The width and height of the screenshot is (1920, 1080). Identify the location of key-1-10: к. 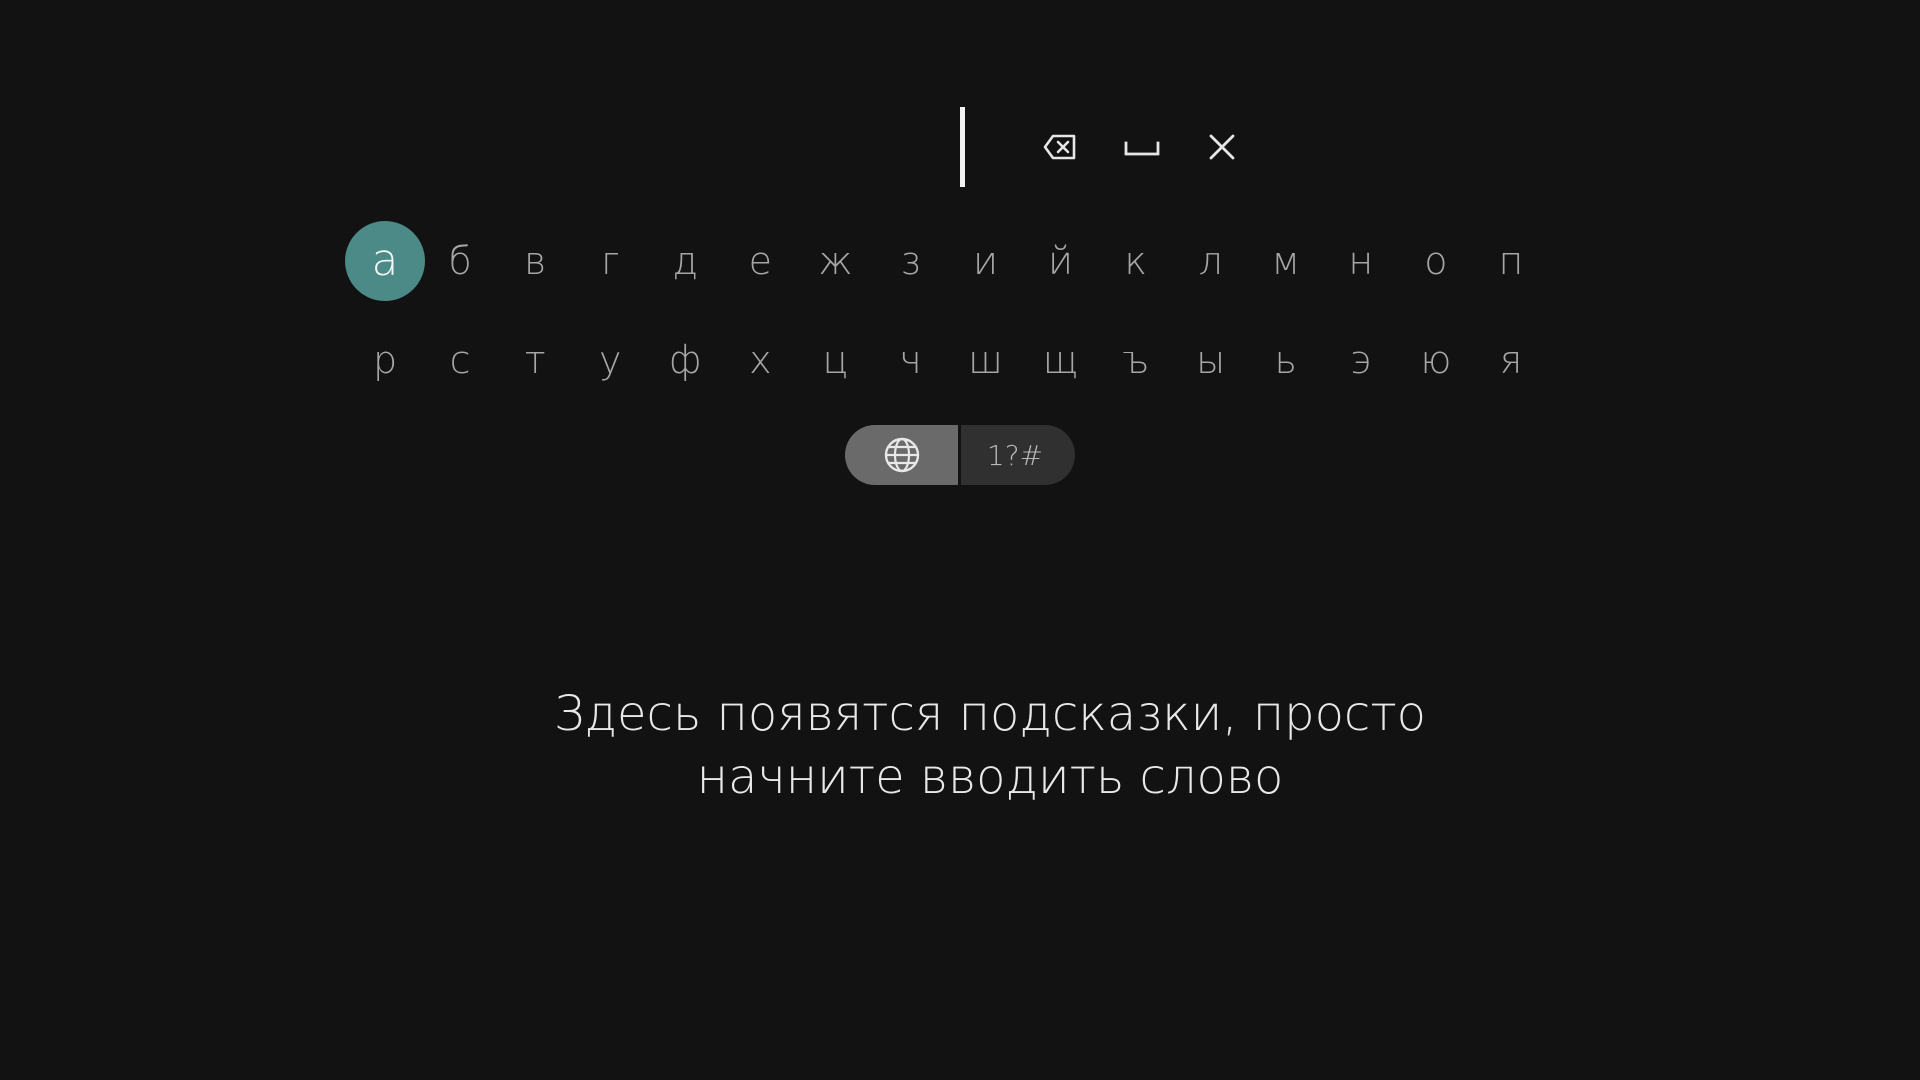
(1136, 261).